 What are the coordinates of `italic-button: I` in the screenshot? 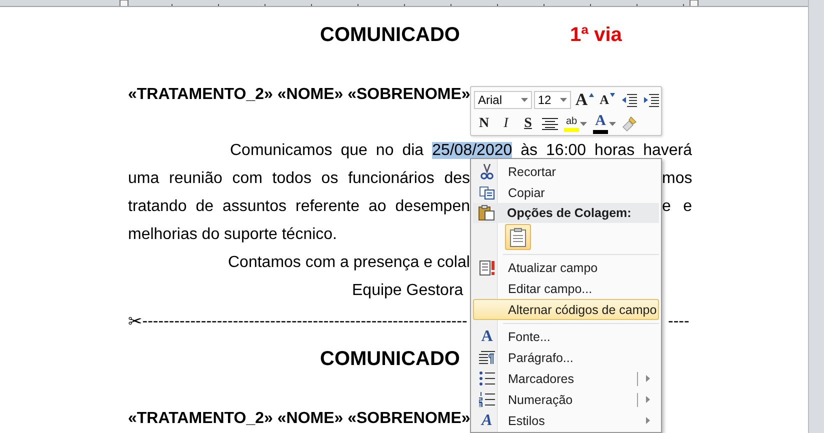 It's located at (506, 124).